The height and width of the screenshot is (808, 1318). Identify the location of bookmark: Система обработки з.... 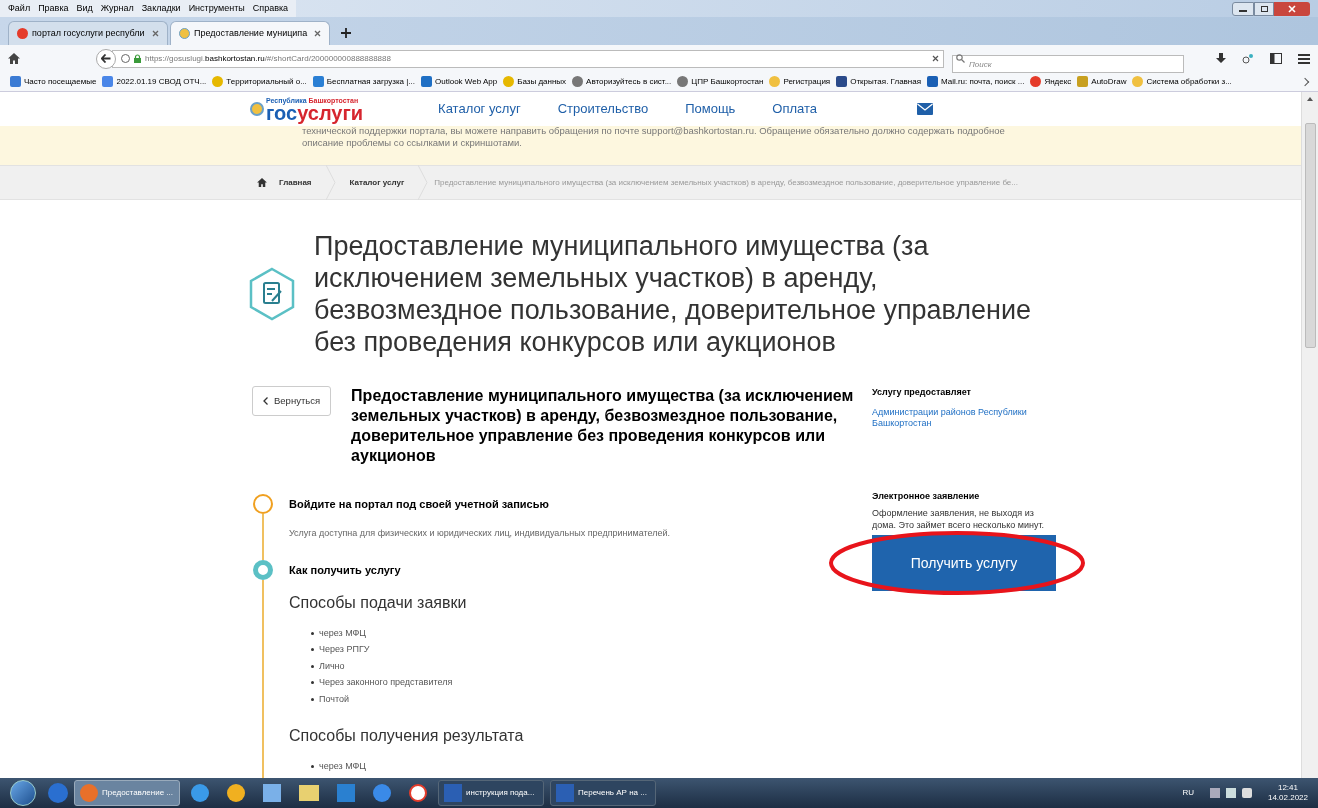
(1182, 81).